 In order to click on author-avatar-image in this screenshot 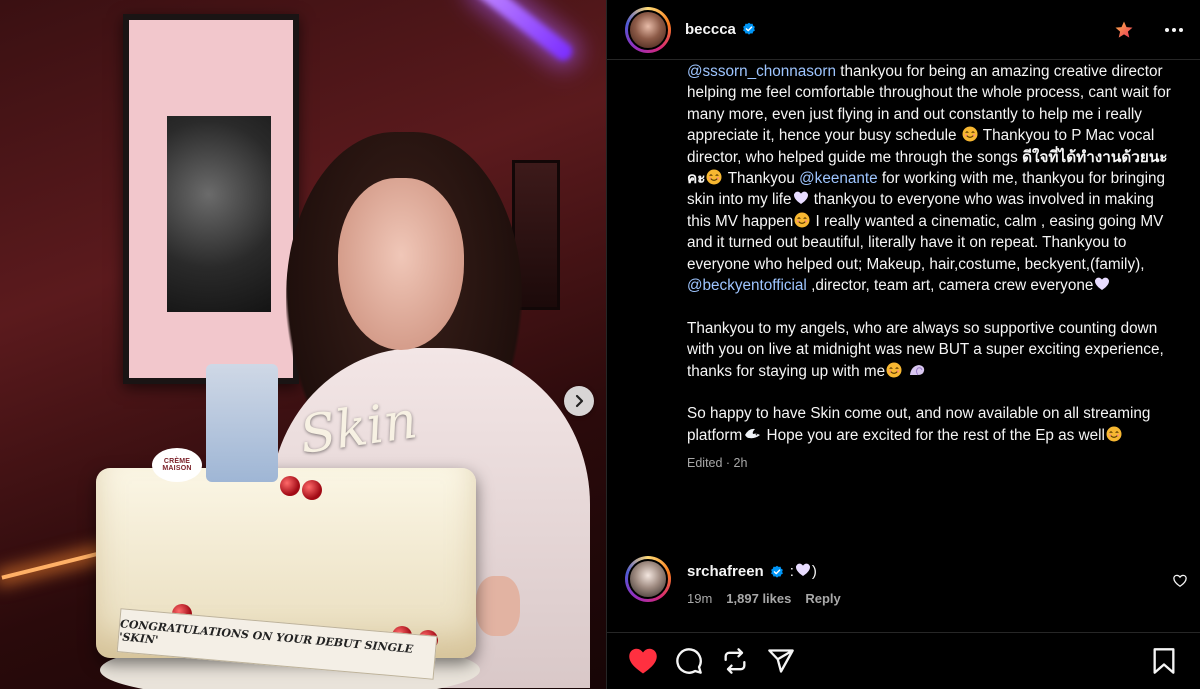, I will do `click(648, 29)`.